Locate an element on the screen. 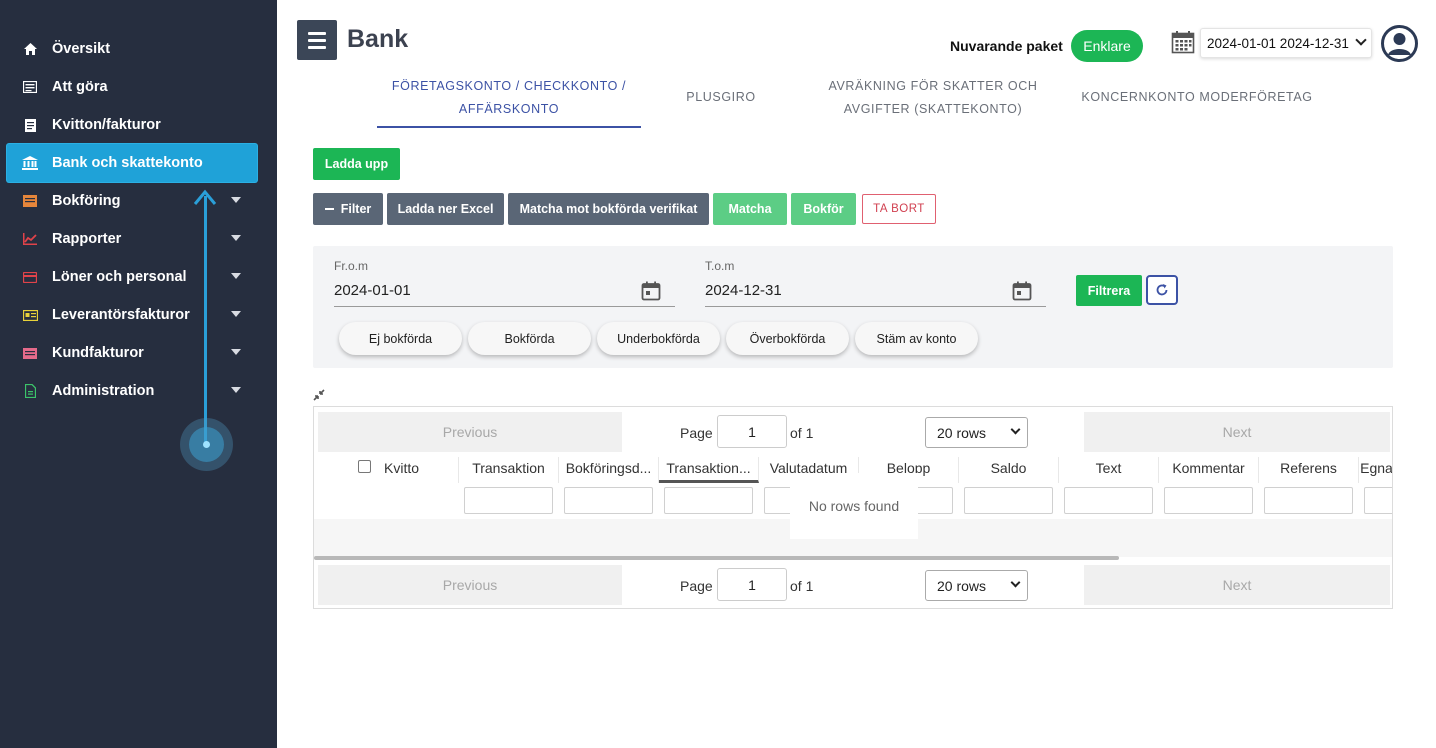  filter-input-saldo is located at coordinates (1008, 500).